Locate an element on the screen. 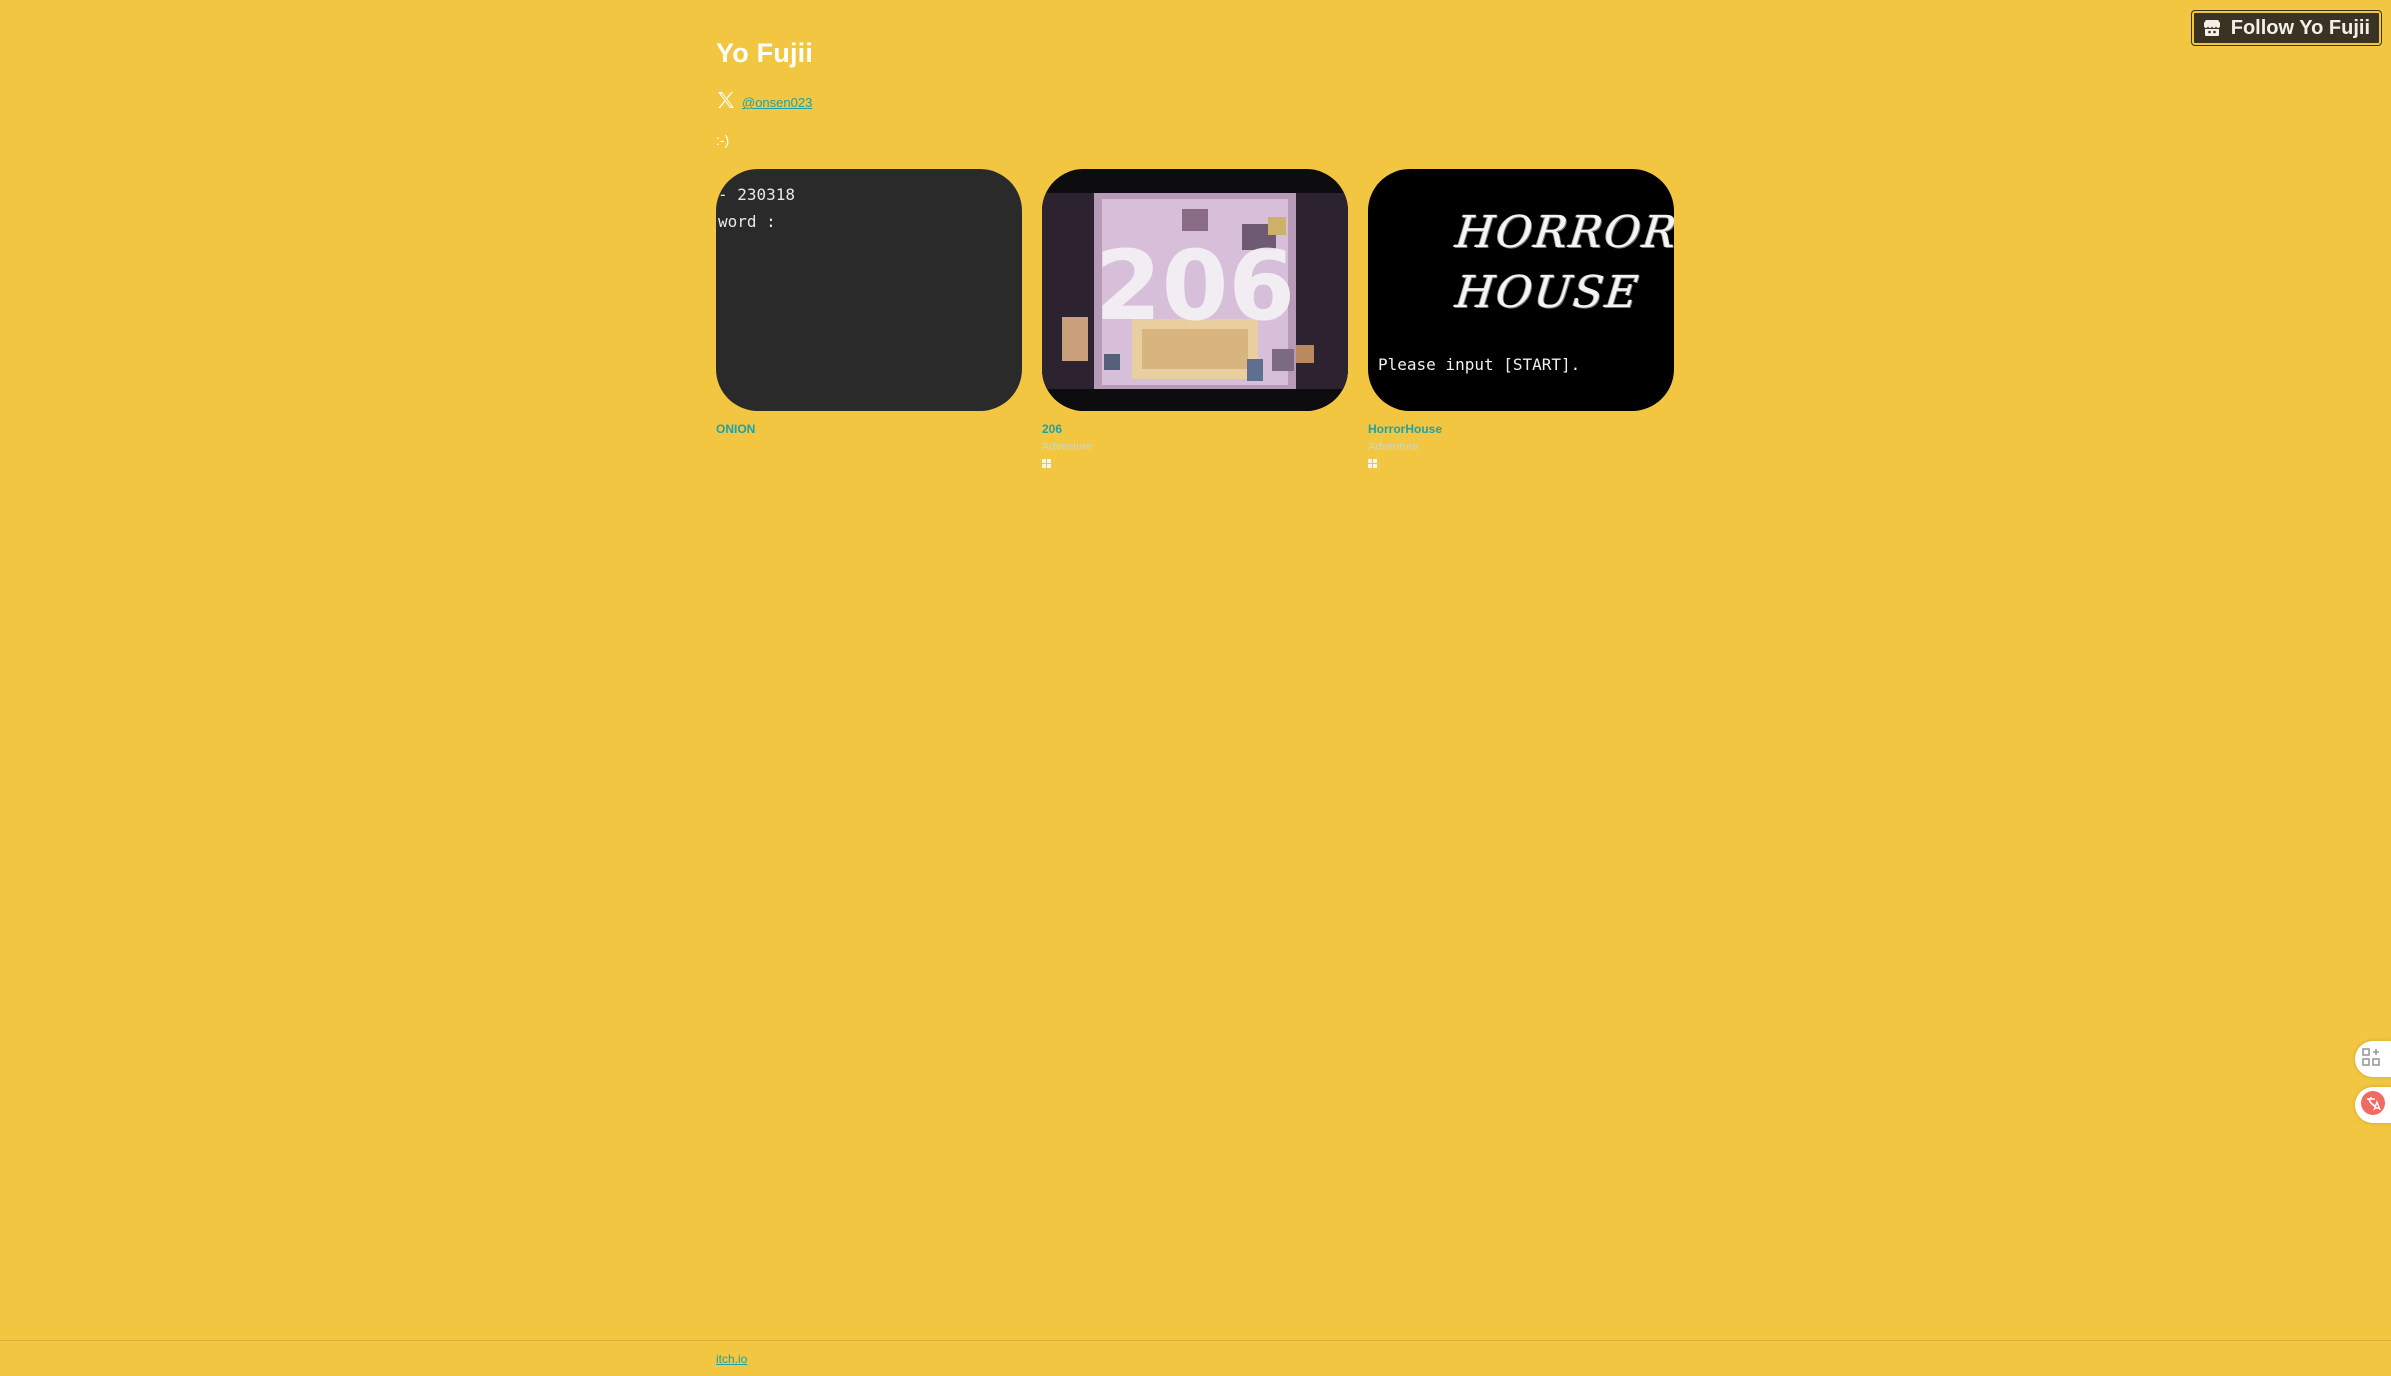 This screenshot has height=1376, width=2391. itch-logo-icon is located at coordinates (2212, 28).